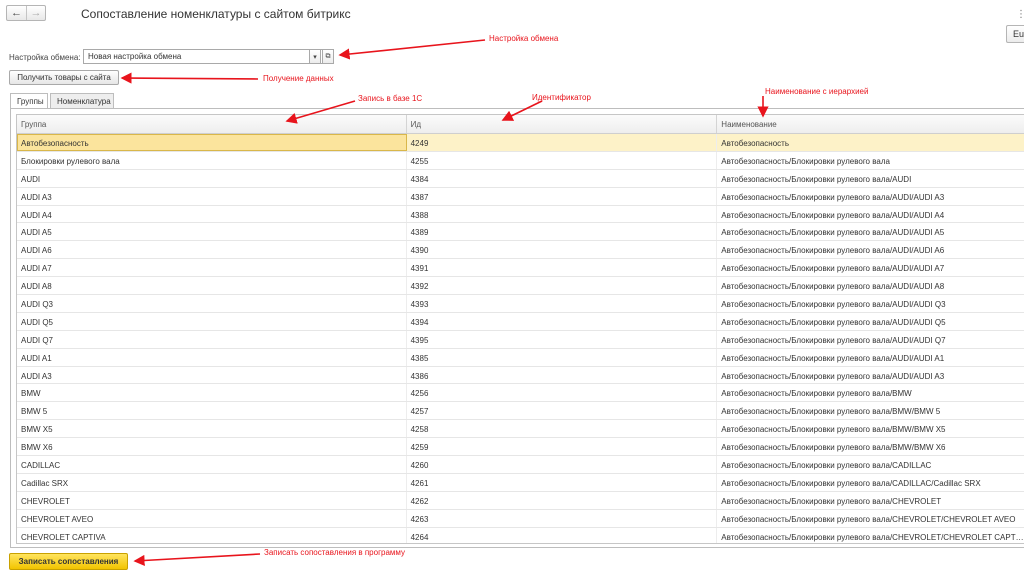 This screenshot has height=573, width=1024. I want to click on settings-dropdown-button: ▾, so click(315, 56).